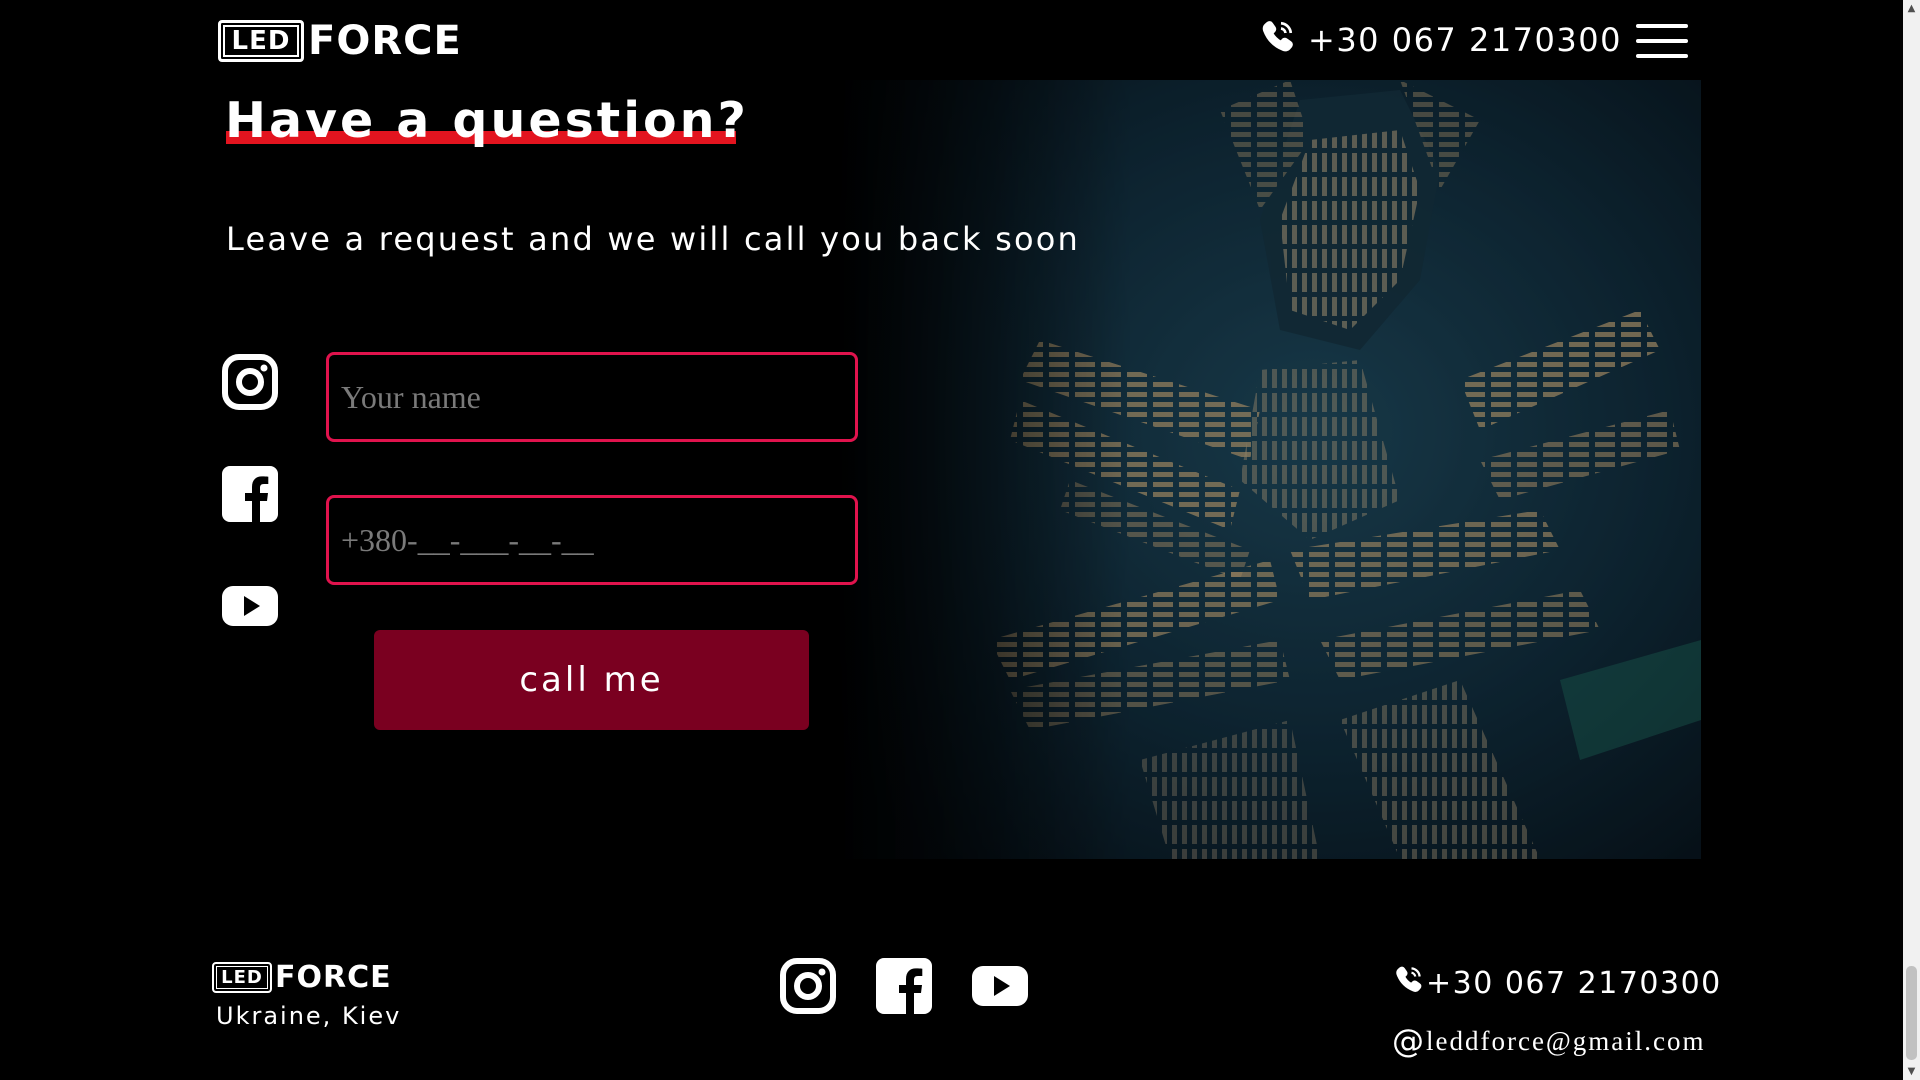 Image resolution: width=1920 pixels, height=1080 pixels. Describe the element at coordinates (1911, 540) in the screenshot. I see `vertical-scrollbar: ▲ ▼` at that location.